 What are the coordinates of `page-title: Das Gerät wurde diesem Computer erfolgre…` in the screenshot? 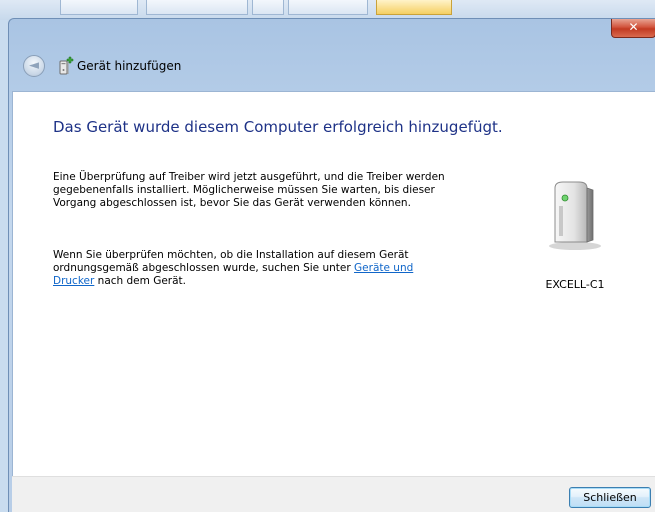 It's located at (278, 127).